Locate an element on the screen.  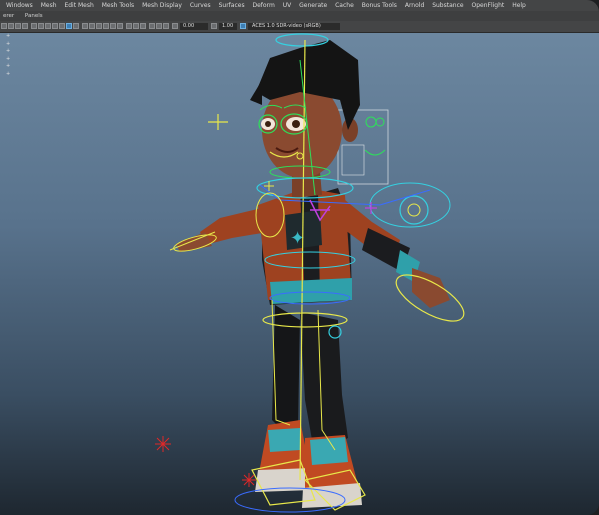
menu-help: Help is located at coordinates (519, 5).